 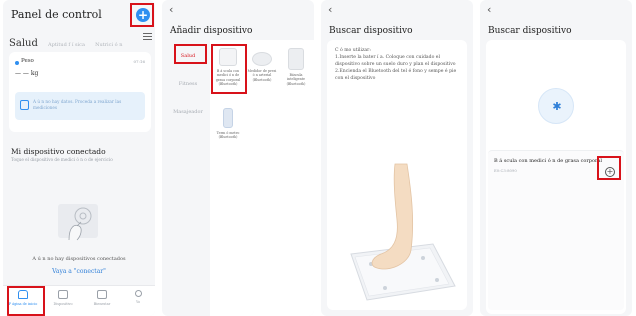 I want to click on blood-pressure-icon, so click(x=262, y=59).